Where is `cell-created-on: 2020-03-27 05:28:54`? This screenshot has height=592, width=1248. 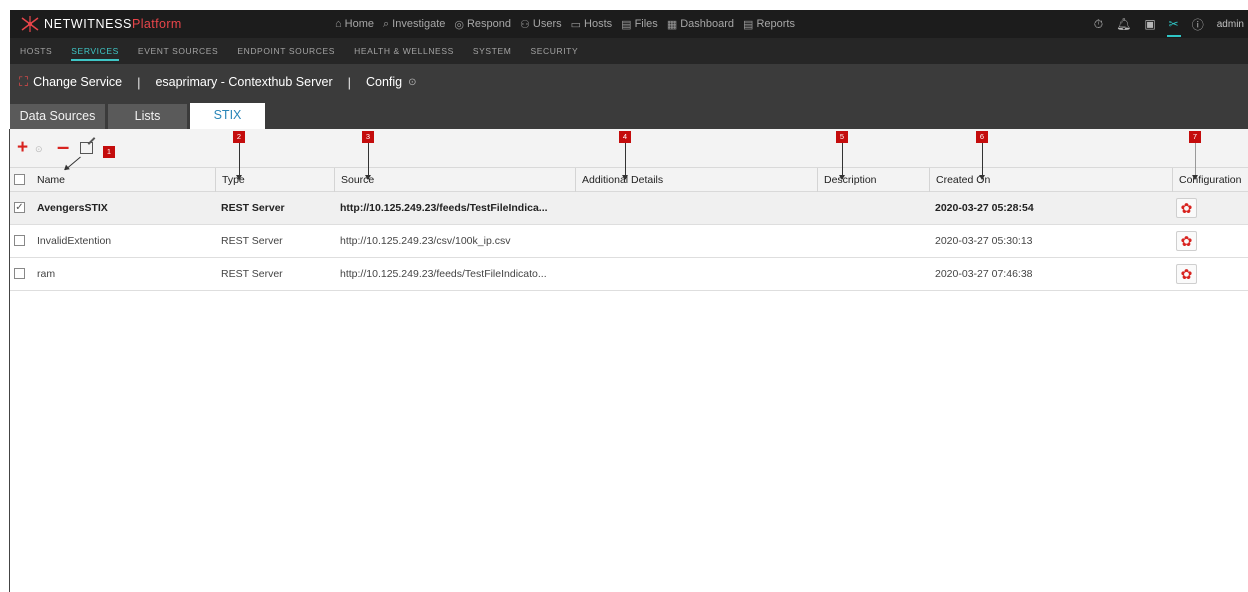 cell-created-on: 2020-03-27 05:28:54 is located at coordinates (984, 208).